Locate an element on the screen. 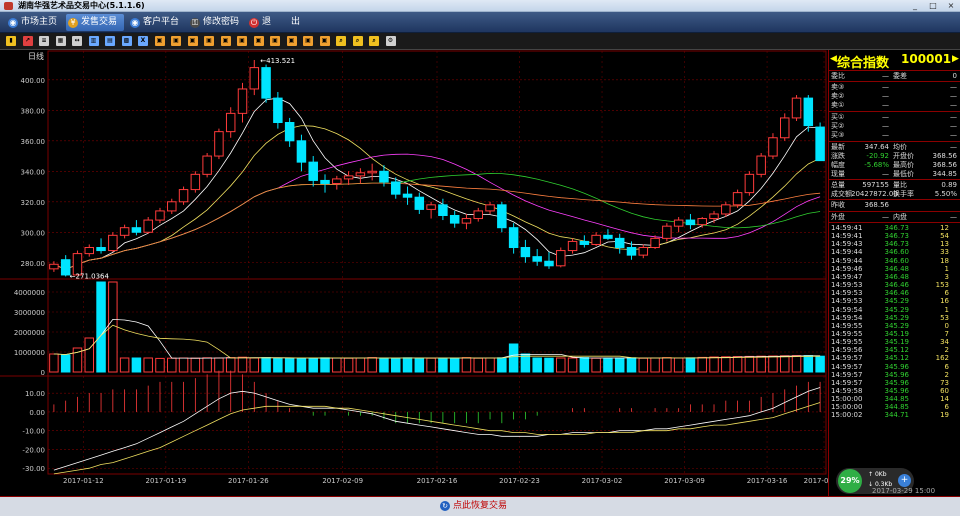 This screenshot has height=516, width=960. minimize-button: _ is located at coordinates (915, 6).